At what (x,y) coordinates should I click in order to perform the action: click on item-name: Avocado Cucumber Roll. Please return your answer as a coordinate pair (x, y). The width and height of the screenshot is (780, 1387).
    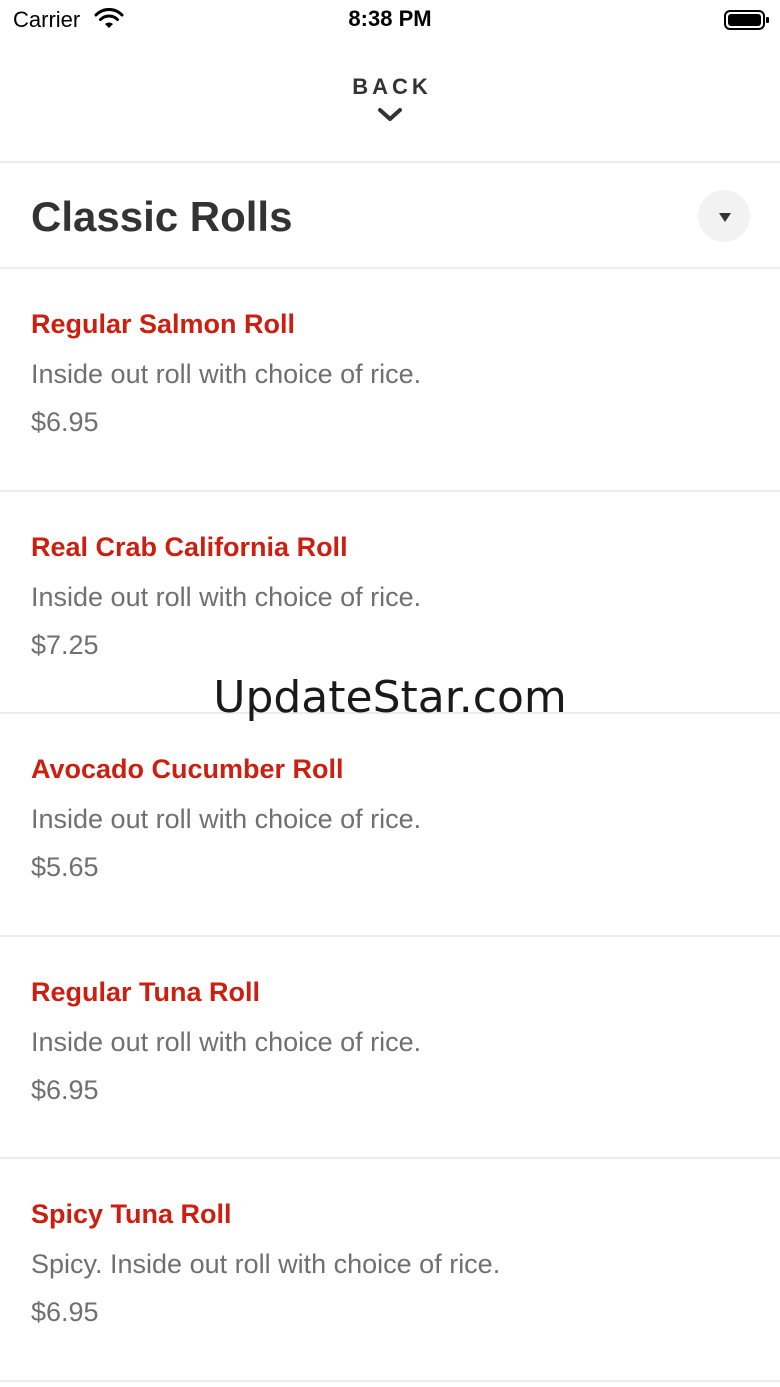
    Looking at the image, I should click on (187, 769).